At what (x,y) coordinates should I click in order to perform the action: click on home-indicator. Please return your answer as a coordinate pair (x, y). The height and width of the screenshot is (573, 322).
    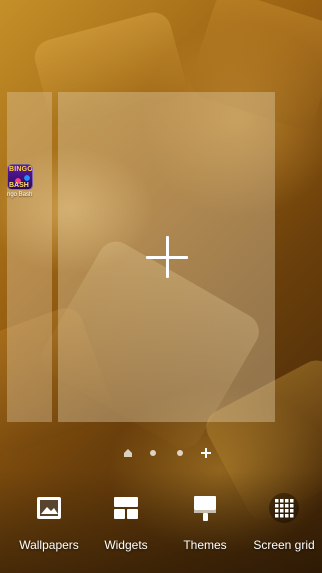
    Looking at the image, I should click on (128, 453).